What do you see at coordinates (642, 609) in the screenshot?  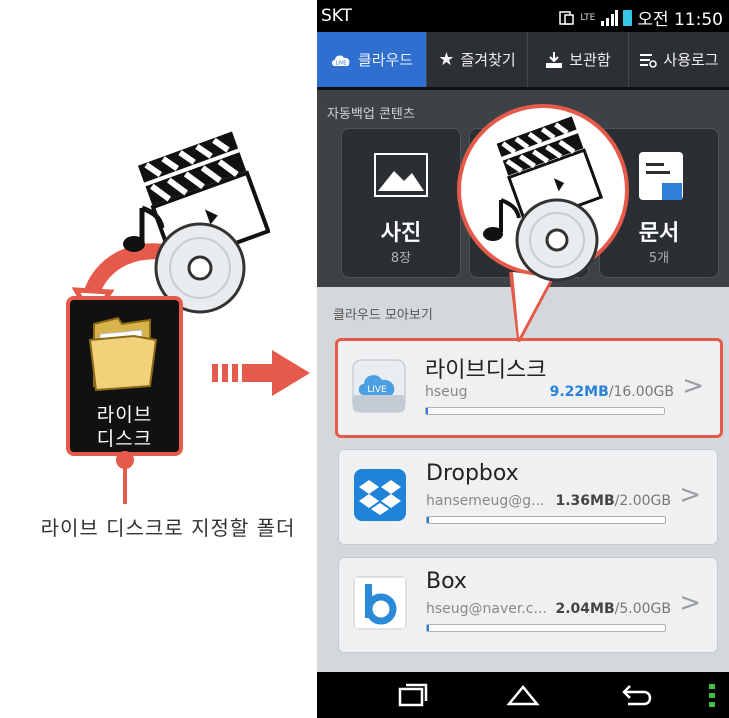 I see `service-total: /5.00GB` at bounding box center [642, 609].